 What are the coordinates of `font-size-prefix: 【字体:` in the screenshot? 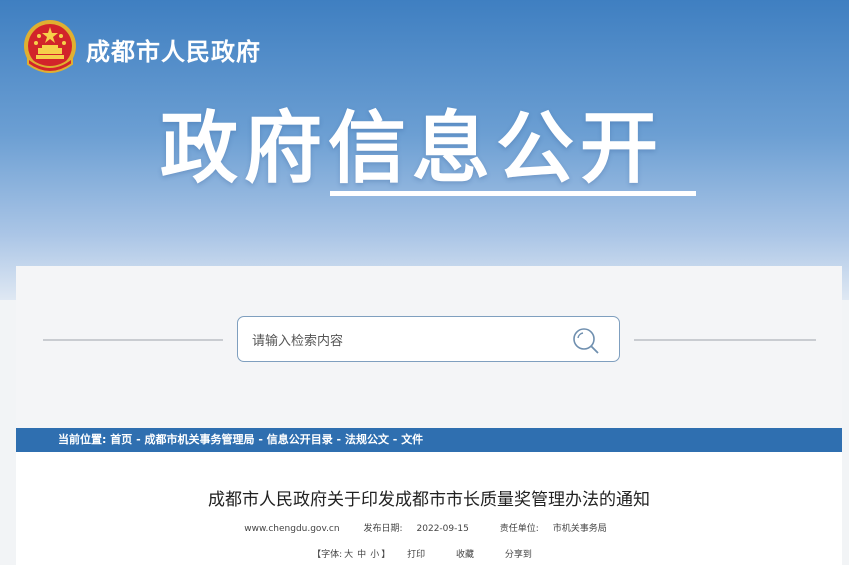 It's located at (327, 555).